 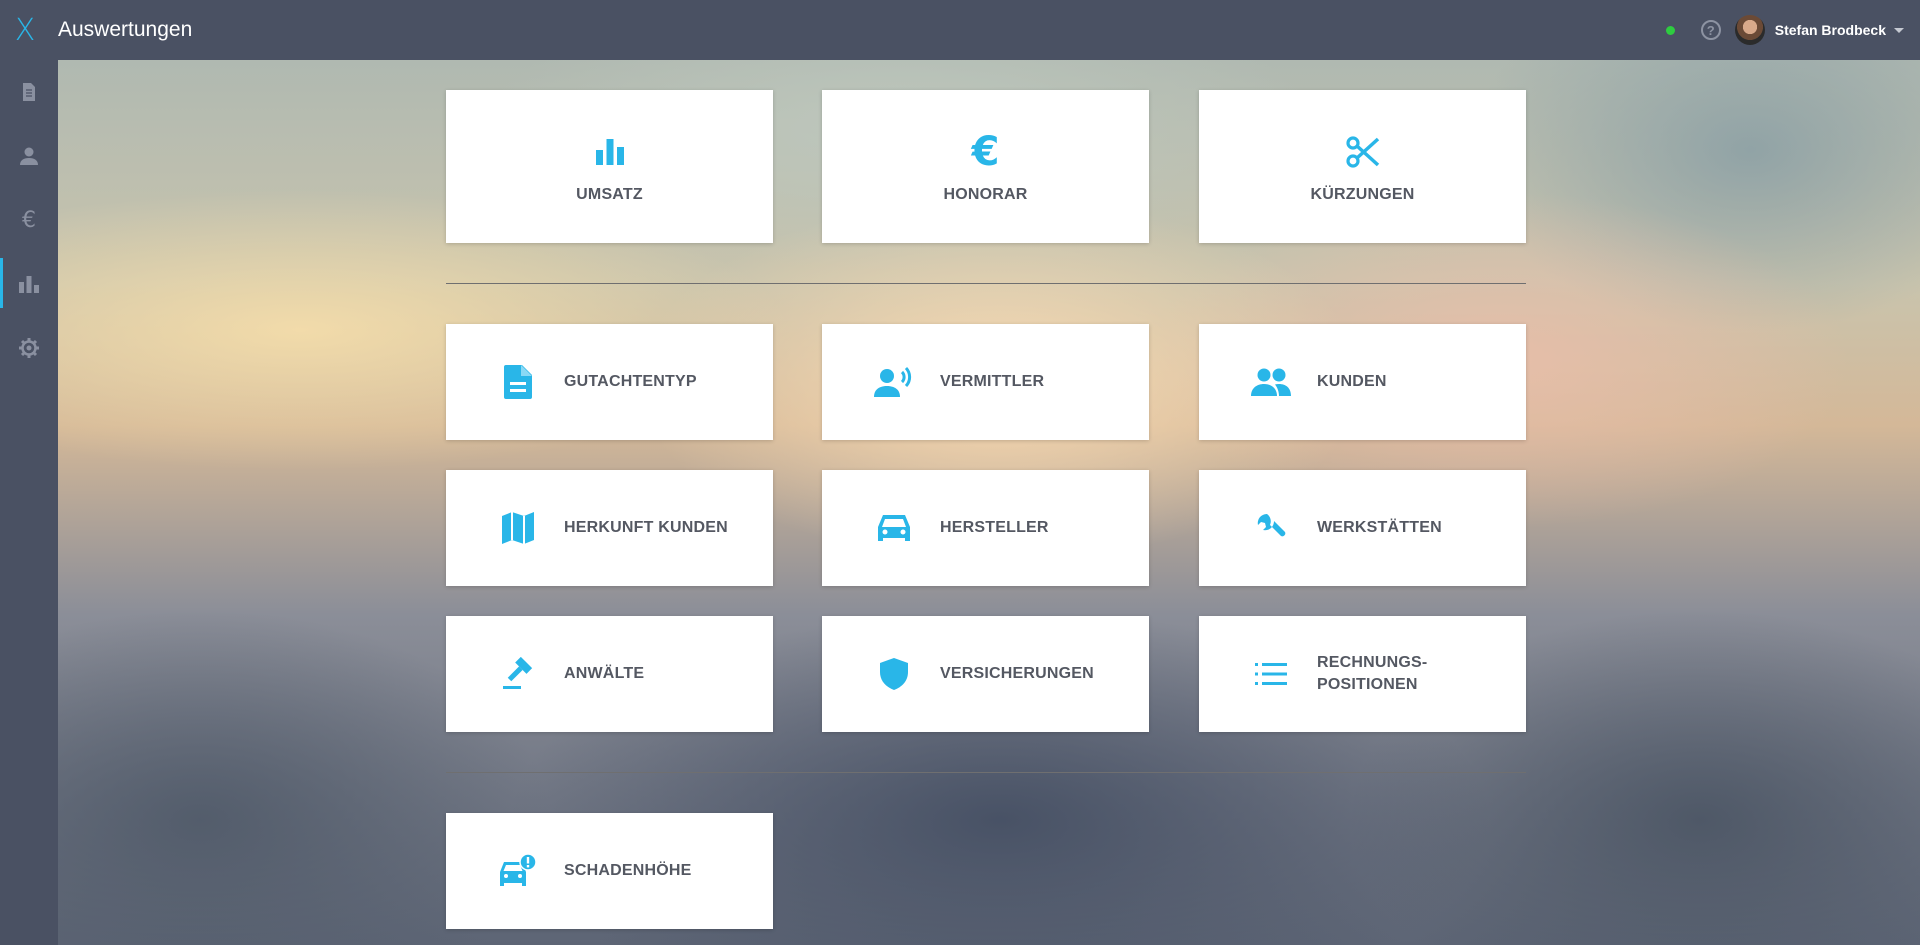 I want to click on tile-rechnungs-positionen: RECHNUNGS- POSITIONEN, so click(x=1362, y=674).